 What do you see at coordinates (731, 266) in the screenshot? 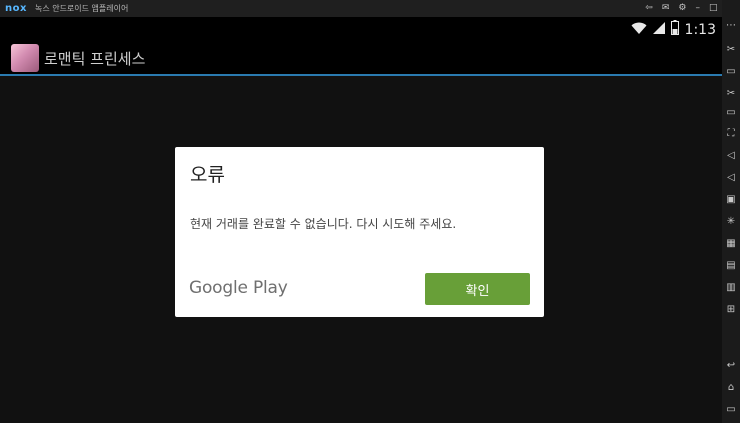
I see `multi-instance-icon: ▤` at bounding box center [731, 266].